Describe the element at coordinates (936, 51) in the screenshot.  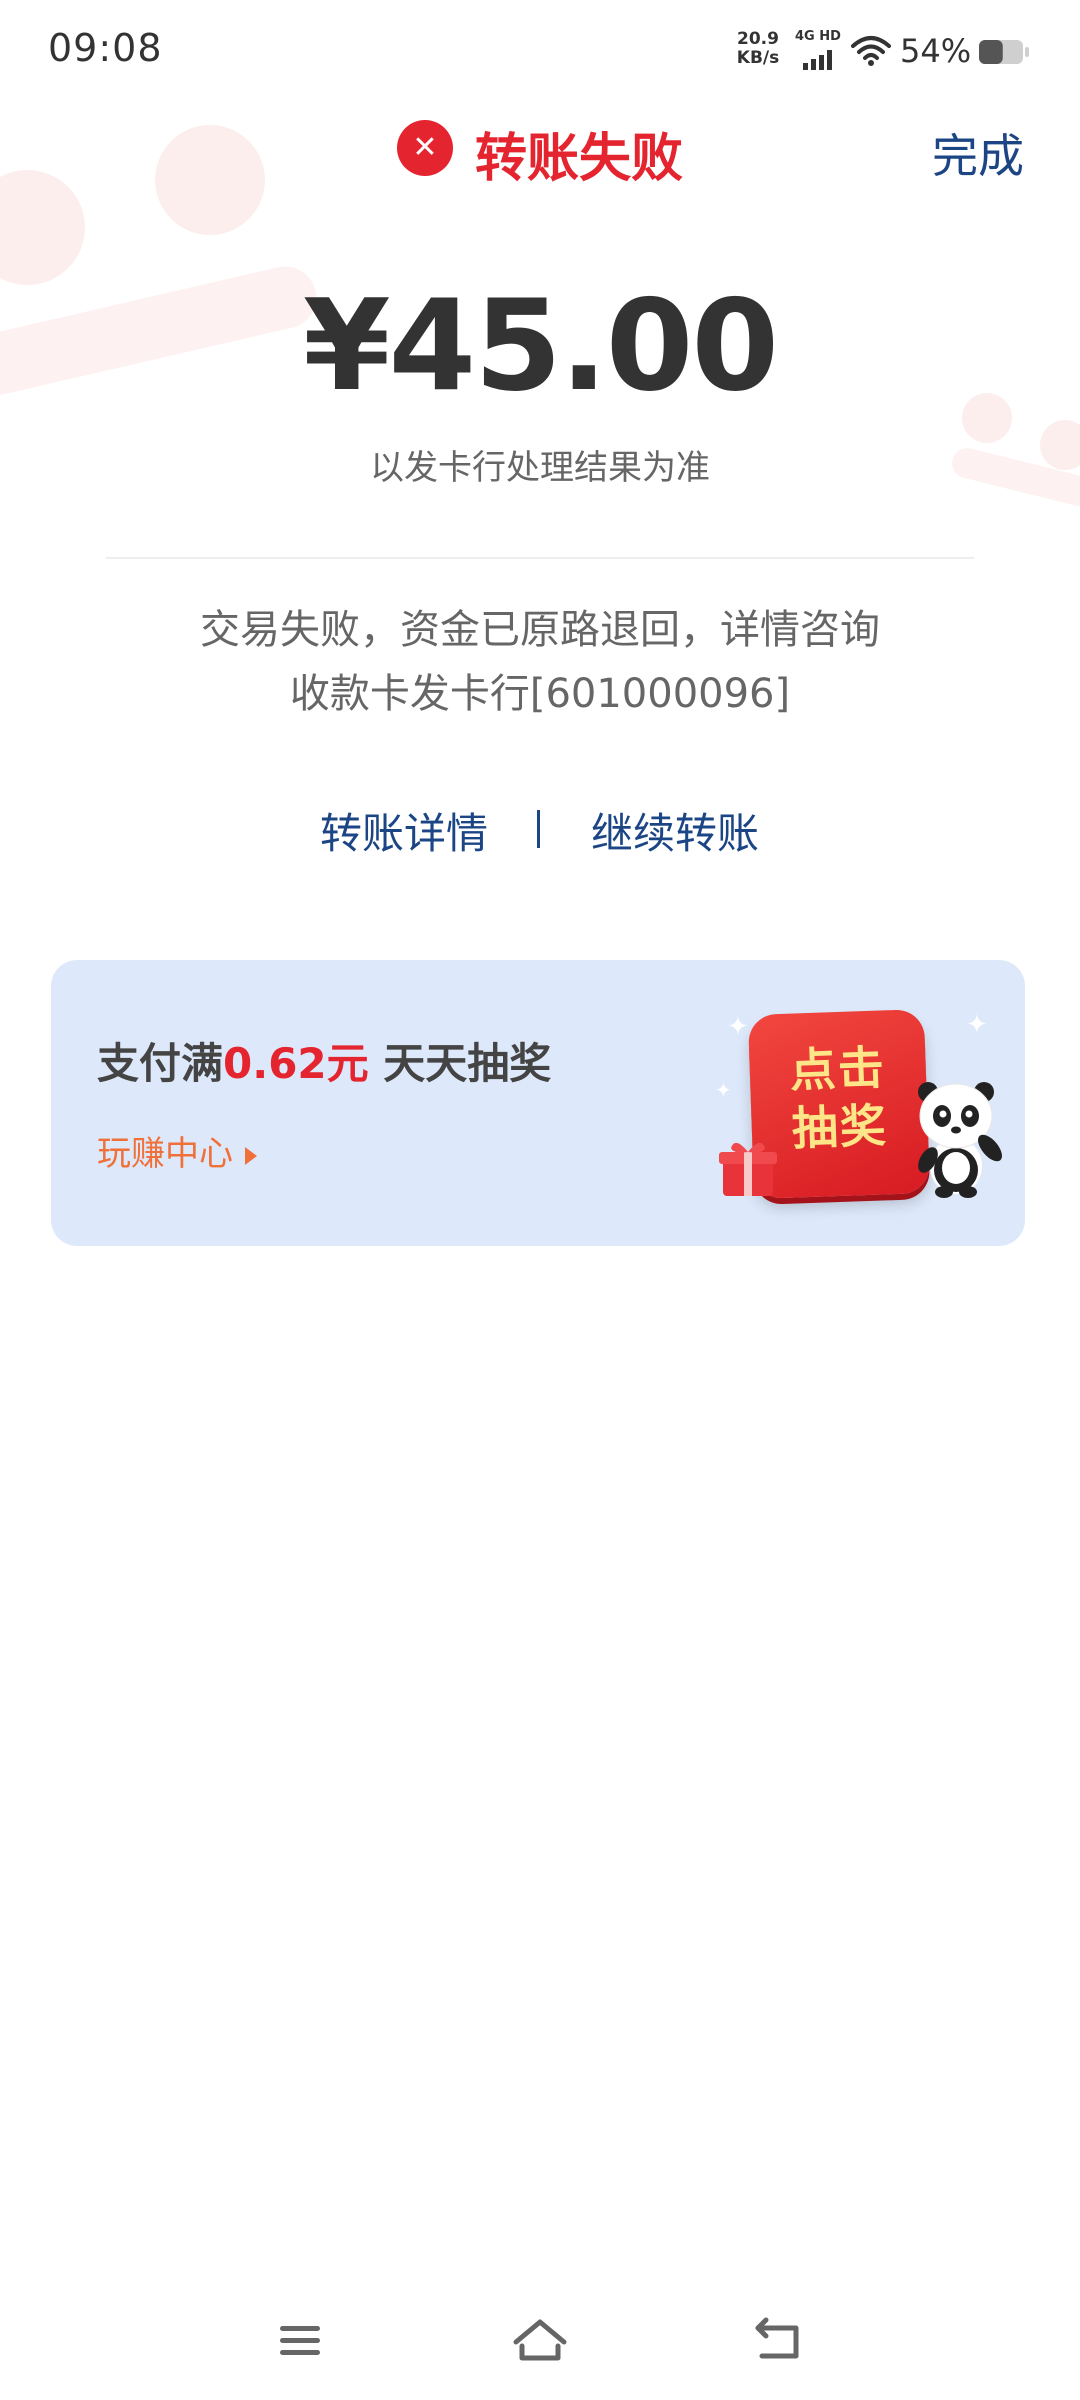
I see `battery-percentage: 54%` at that location.